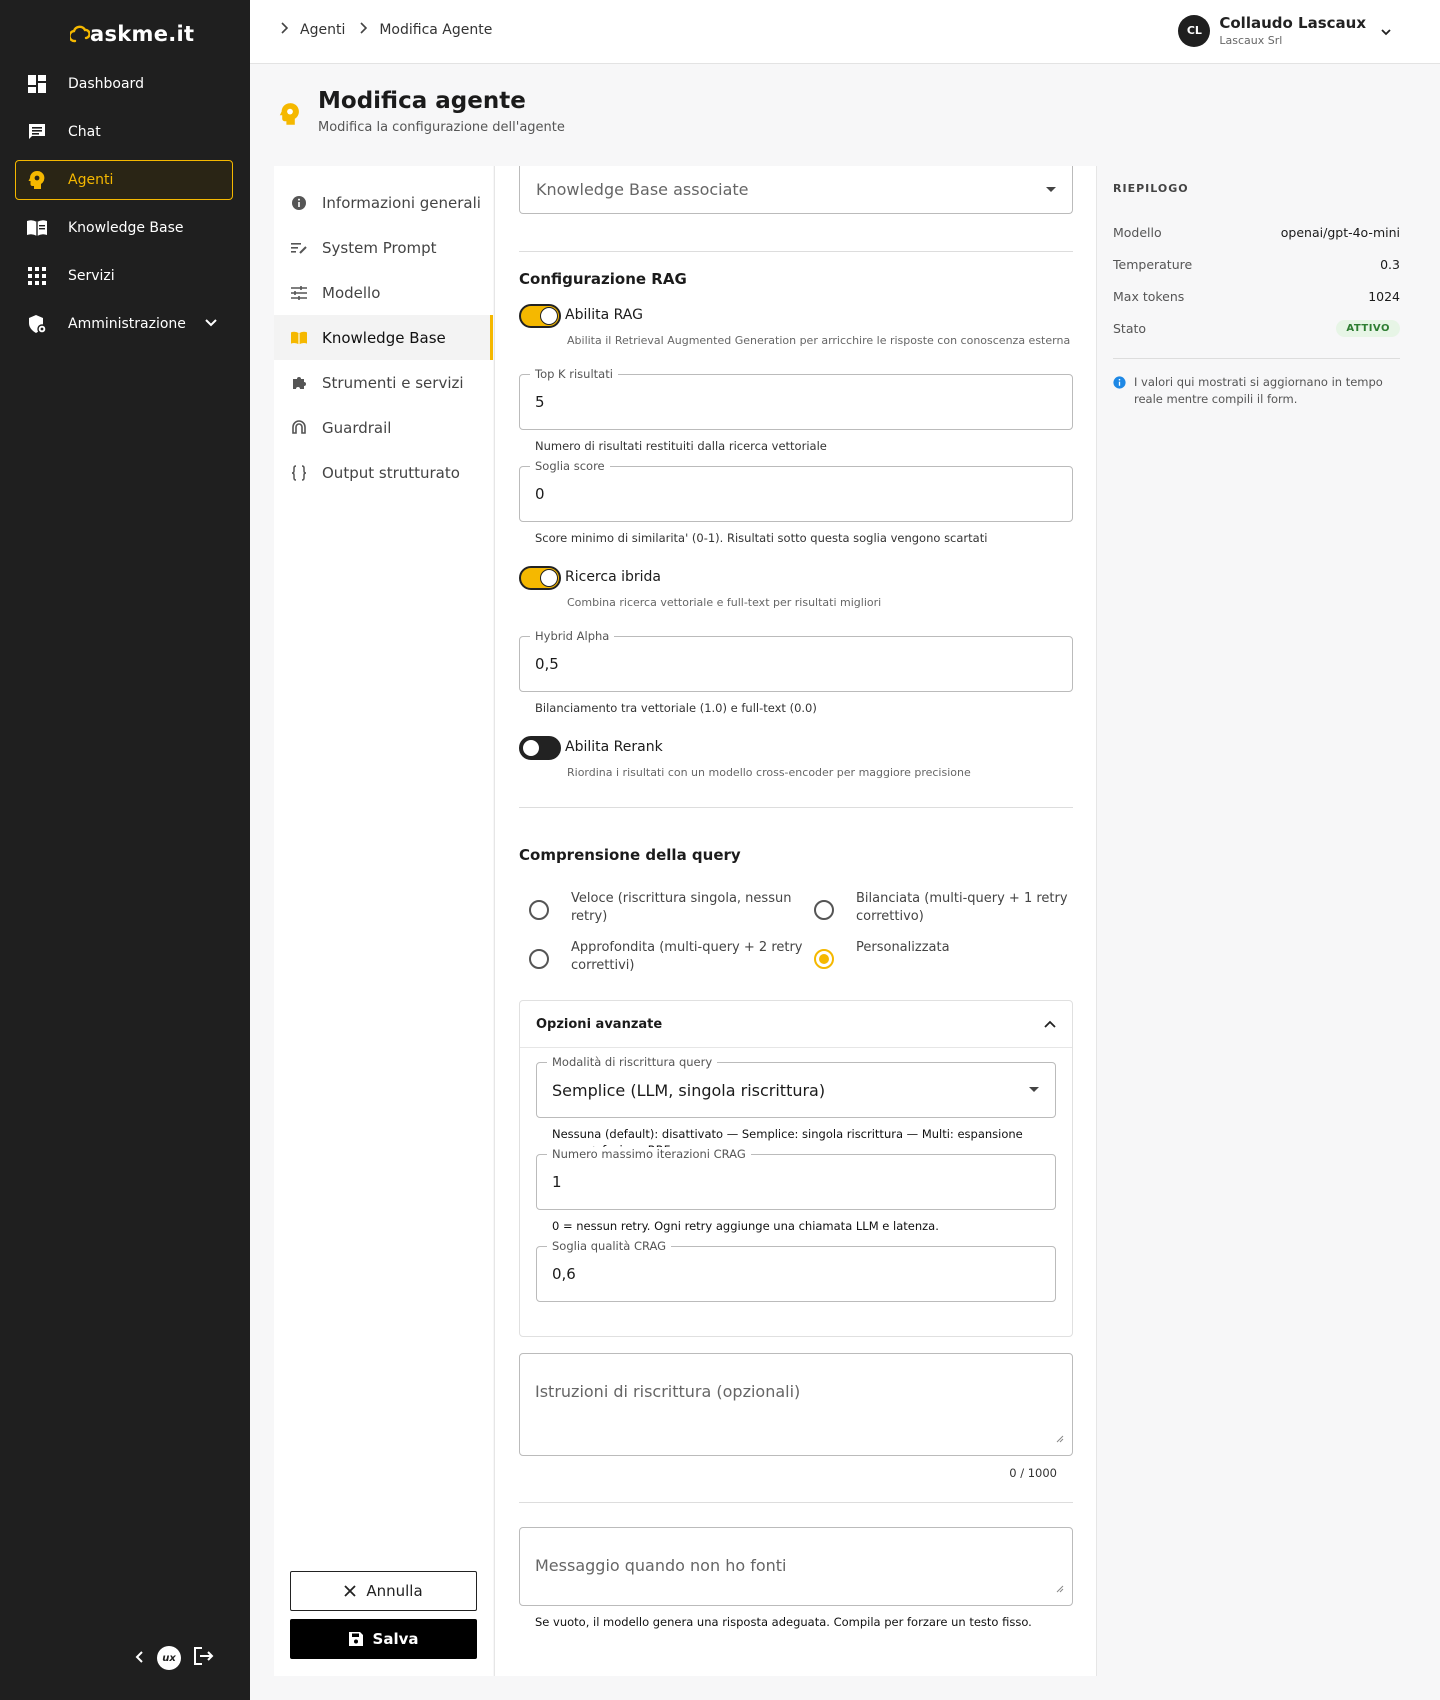 The image size is (1440, 1700). I want to click on nav-item-amministrazione: Amministrazione, so click(124, 324).